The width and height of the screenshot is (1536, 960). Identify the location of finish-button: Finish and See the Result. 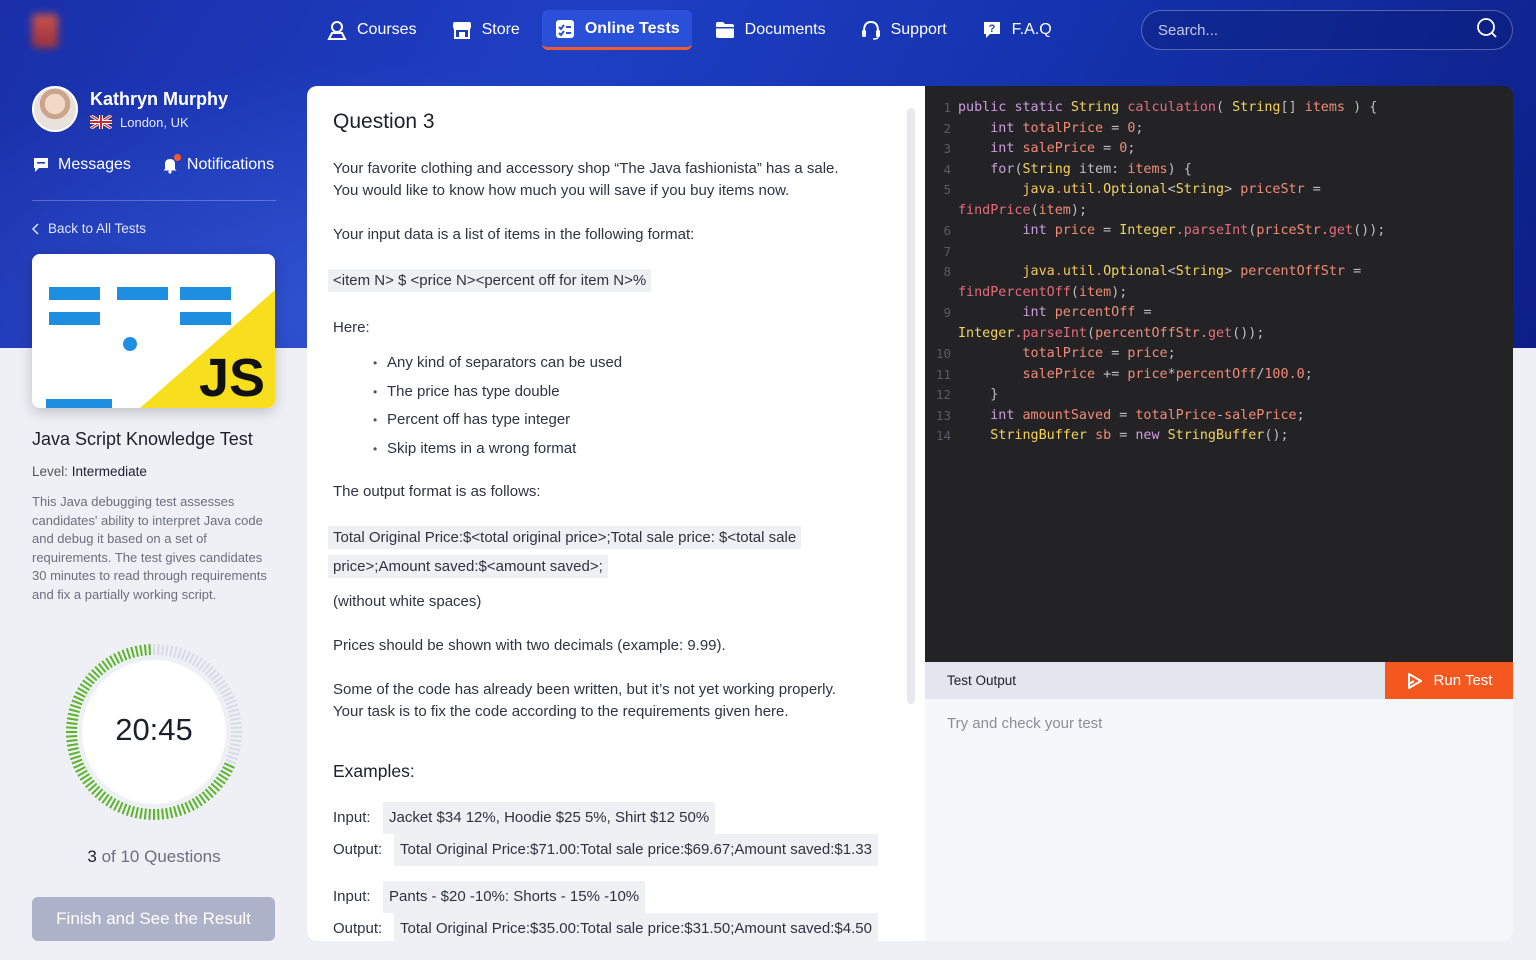
(153, 919).